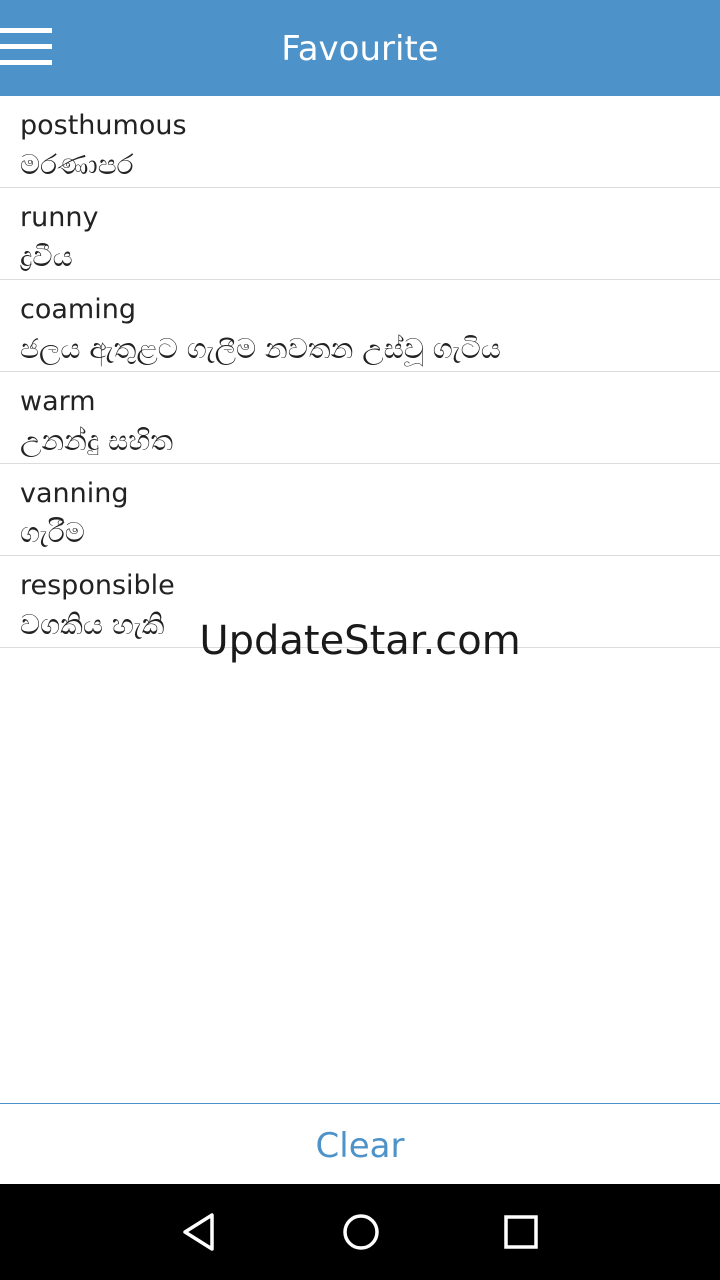 The height and width of the screenshot is (1280, 720). What do you see at coordinates (97, 440) in the screenshot?
I see `favourite-meaning: උනන්දු සහිත` at bounding box center [97, 440].